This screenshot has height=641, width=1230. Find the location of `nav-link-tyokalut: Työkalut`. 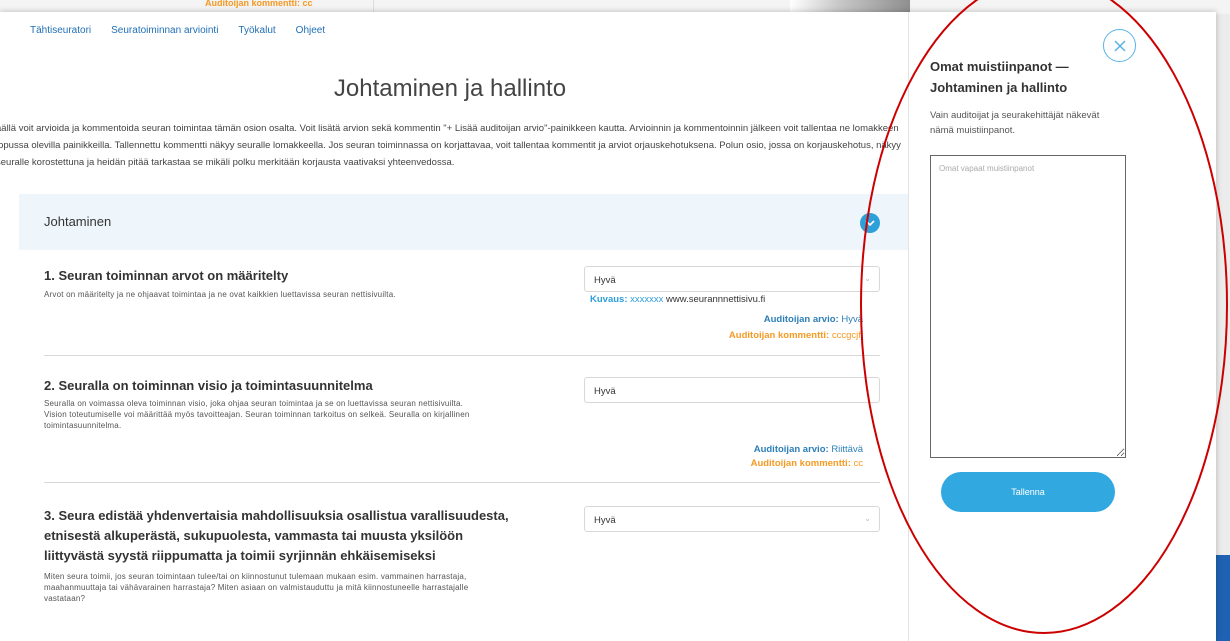

nav-link-tyokalut: Työkalut is located at coordinates (256, 30).